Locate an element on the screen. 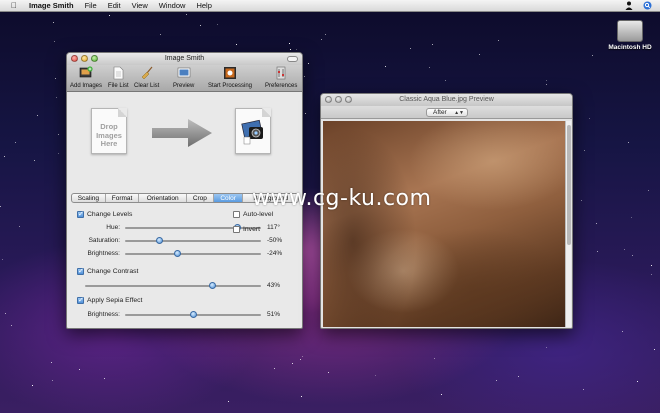 The image size is (660, 413). invert-label: Invert is located at coordinates (251, 229).